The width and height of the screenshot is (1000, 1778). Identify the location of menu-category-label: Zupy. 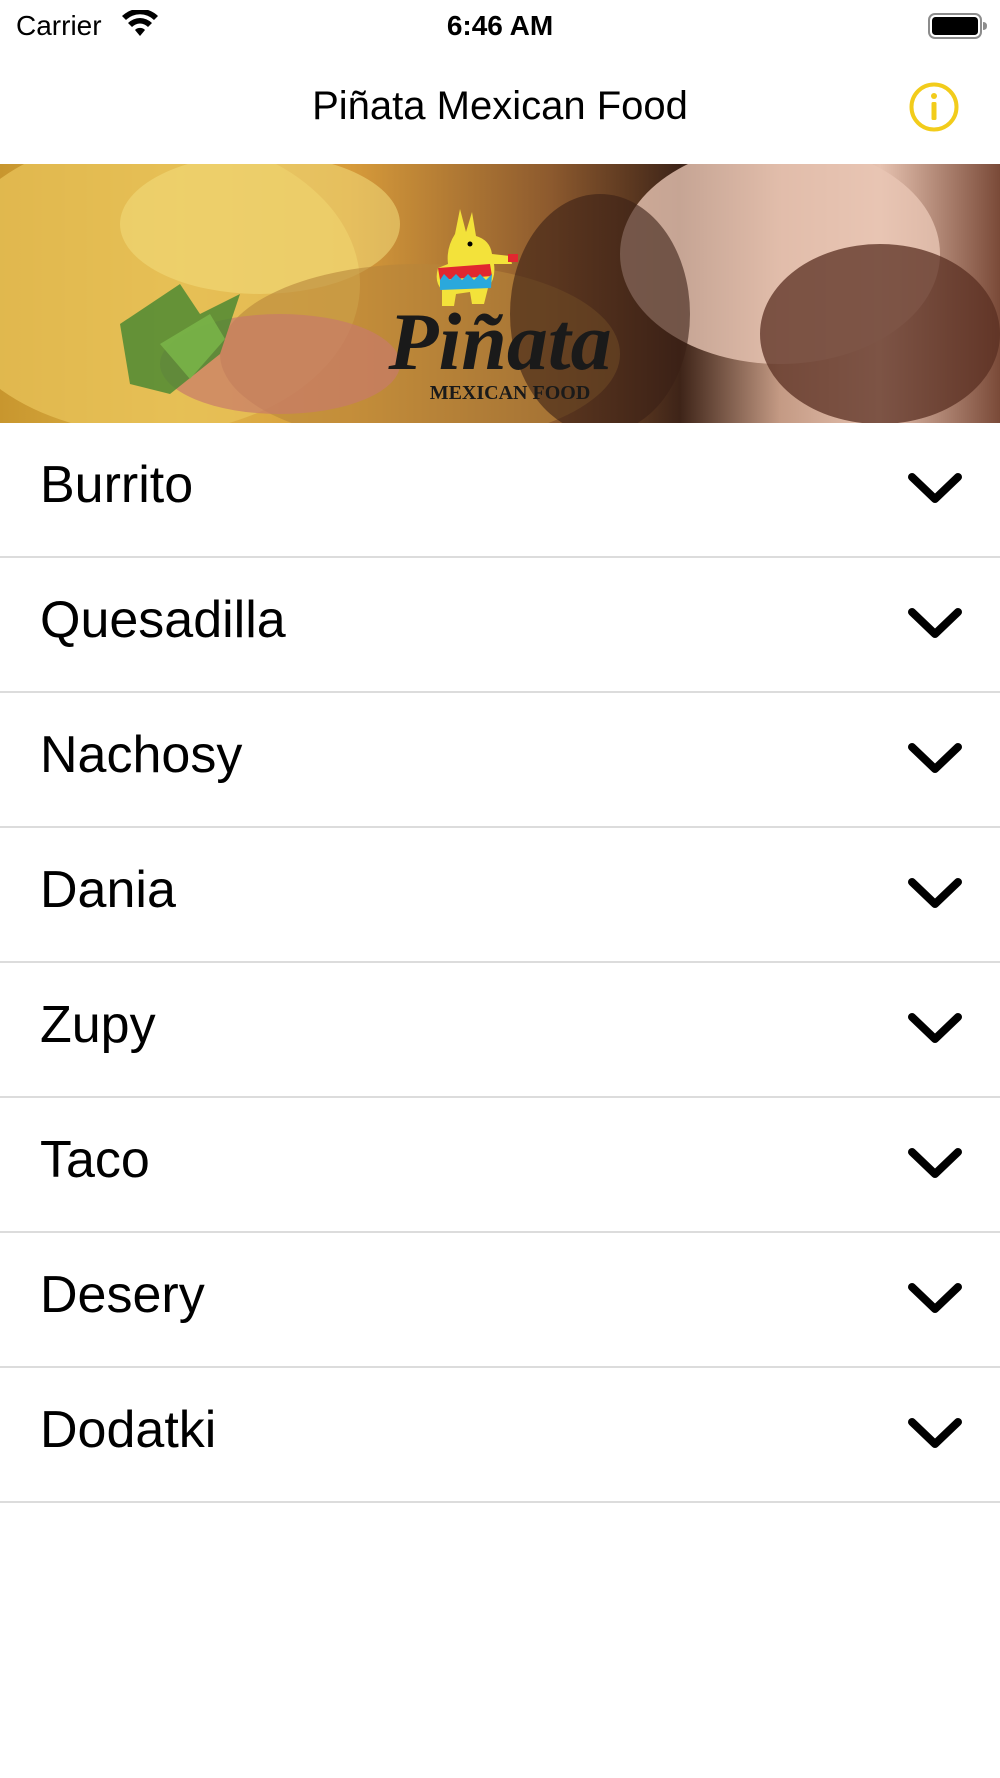
(98, 1025).